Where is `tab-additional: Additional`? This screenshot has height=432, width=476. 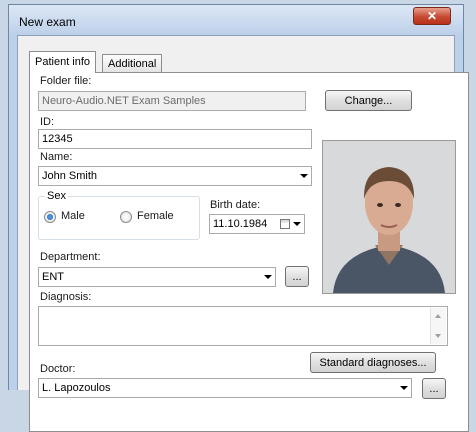 tab-additional: Additional is located at coordinates (132, 63).